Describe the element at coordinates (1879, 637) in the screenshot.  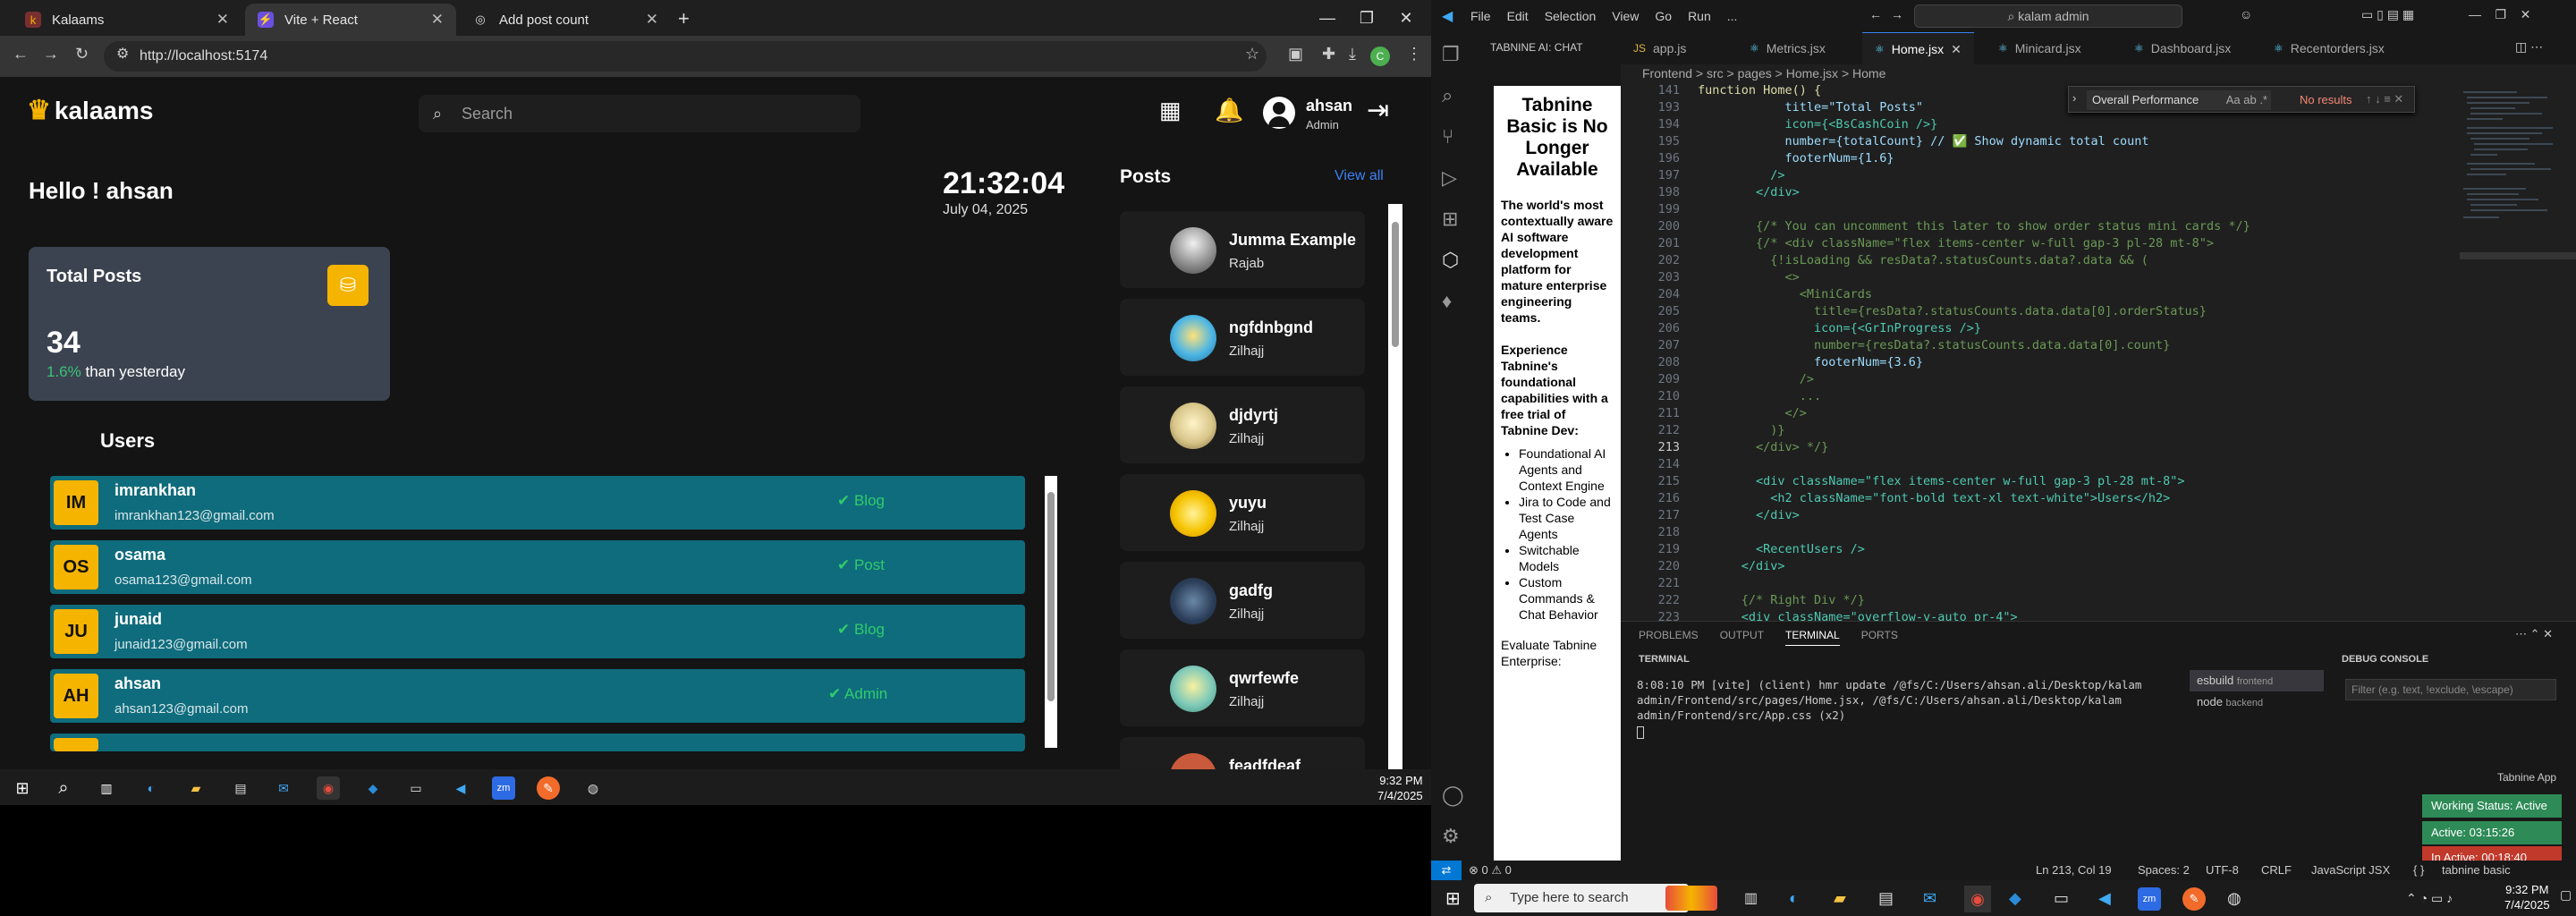
I see `panel-tab-ports: PORTS` at that location.